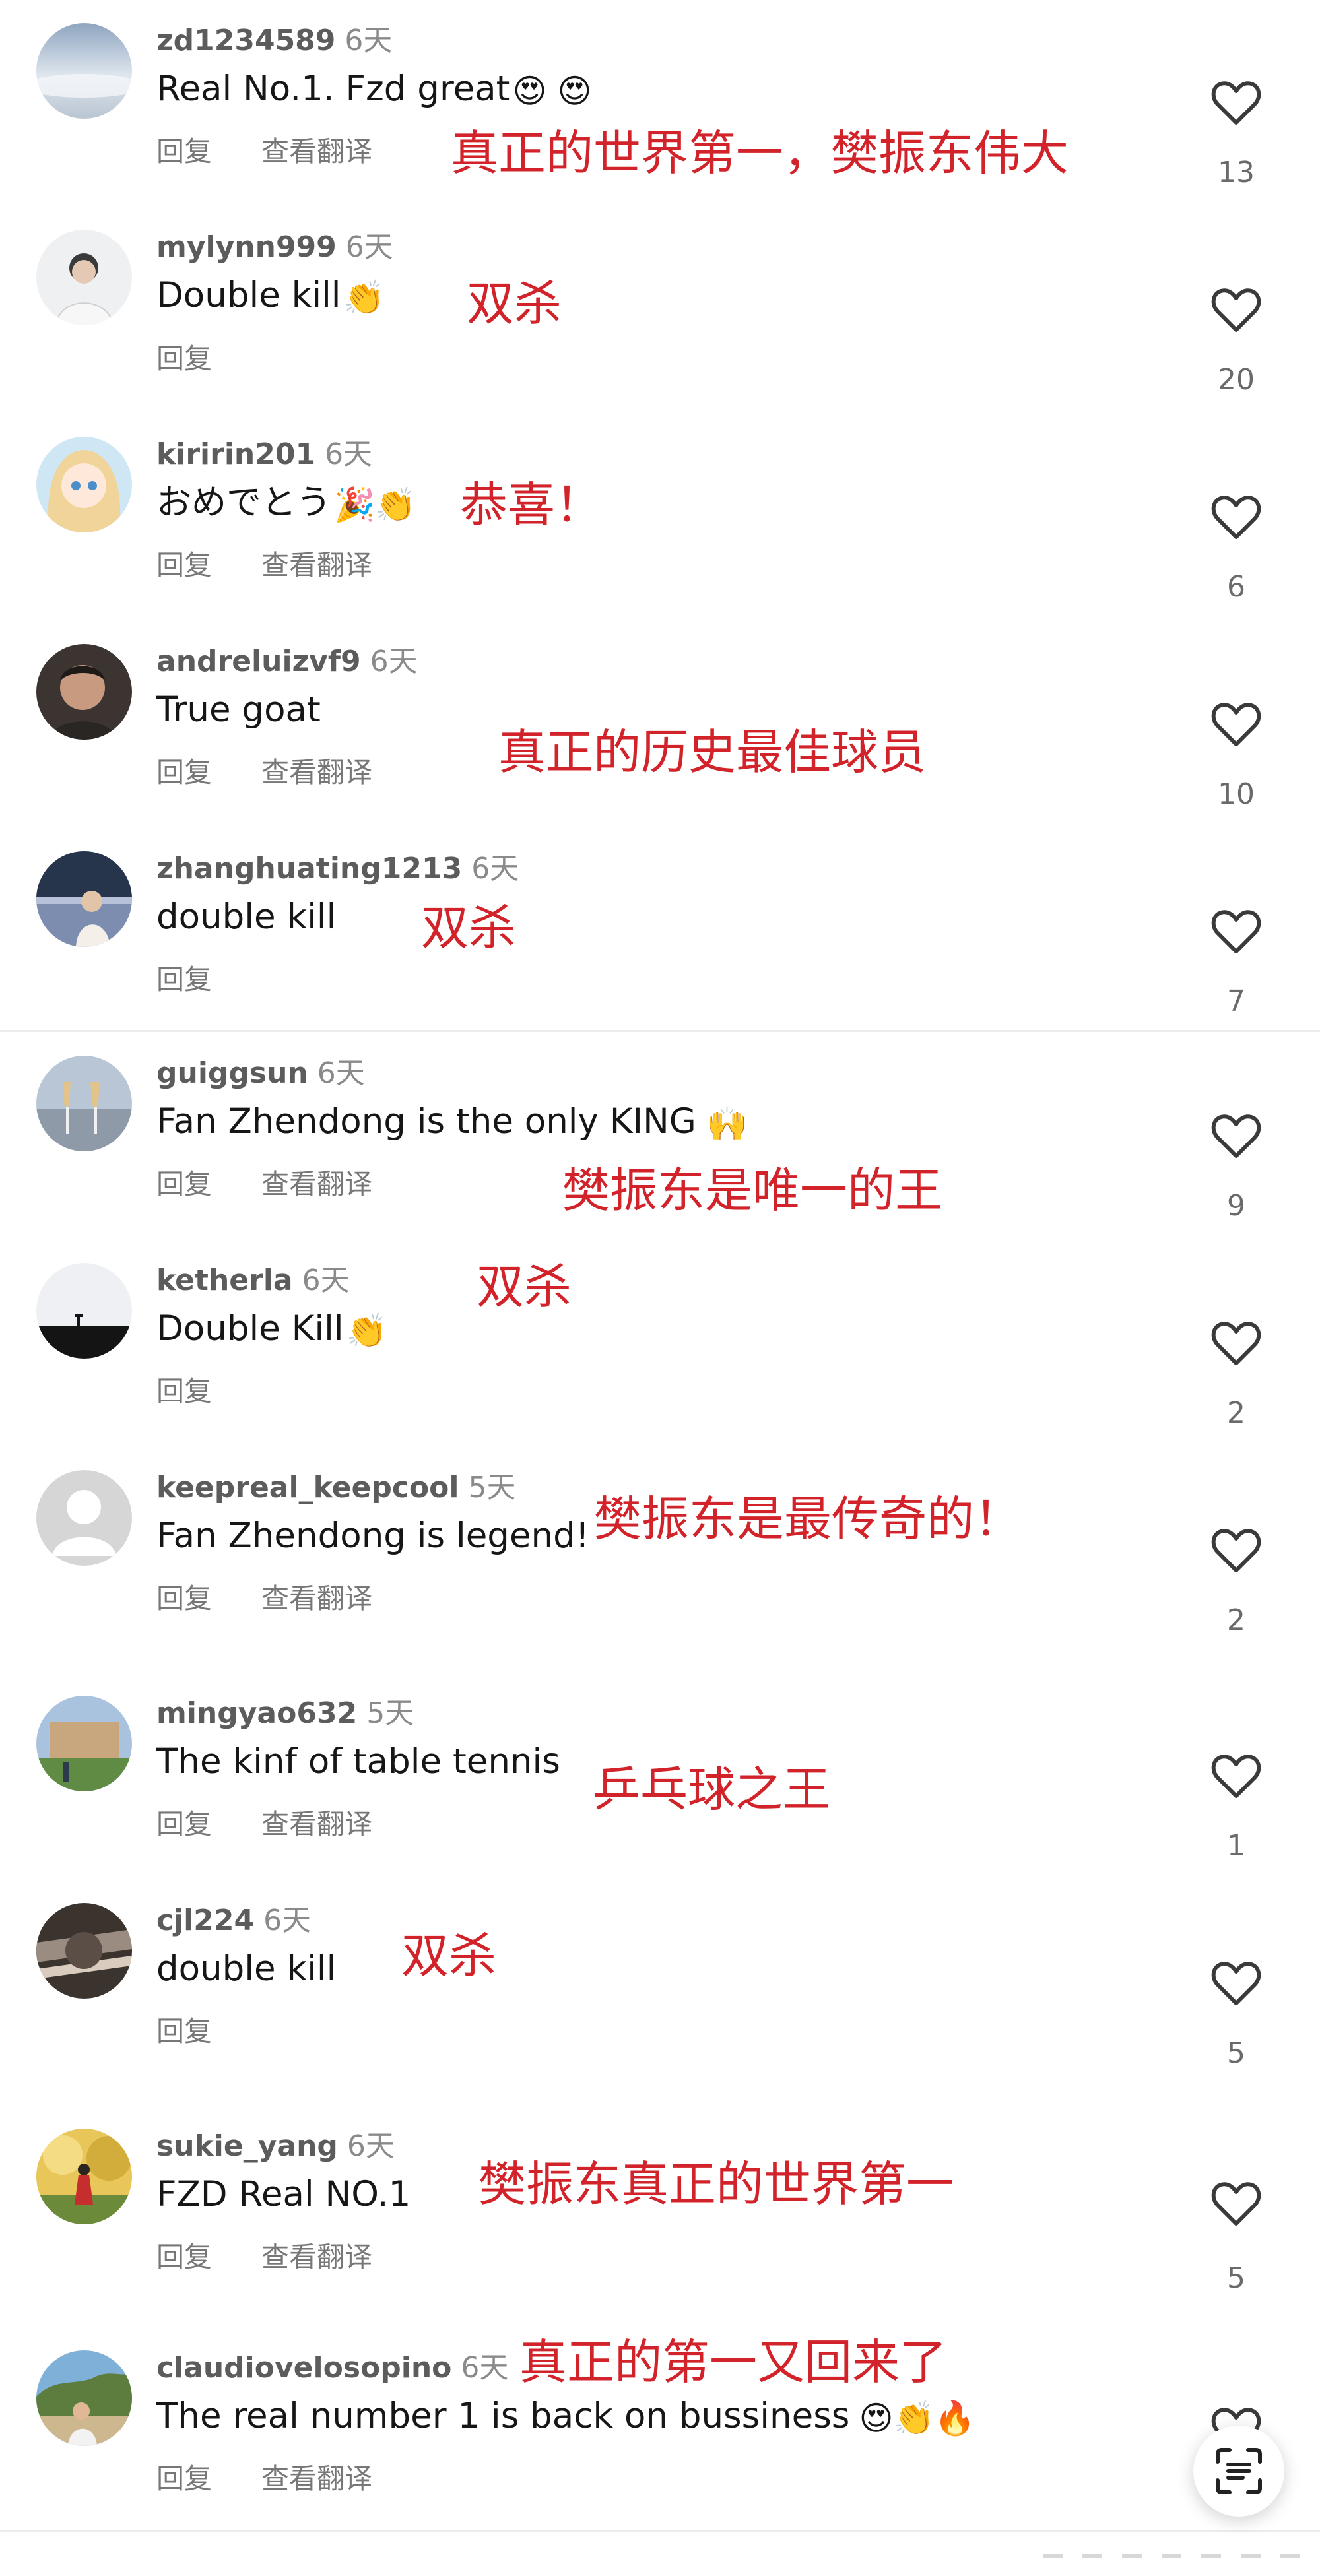  I want to click on comment-meta: keepreal_keepcool 5天, so click(335, 1488).